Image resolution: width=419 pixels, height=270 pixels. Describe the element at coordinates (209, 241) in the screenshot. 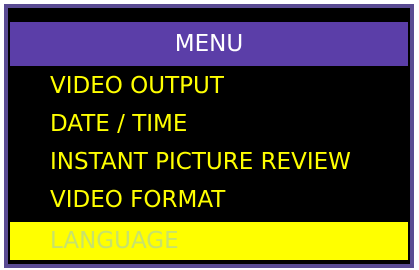

I see `menu-item-language: LANGUAGE` at that location.